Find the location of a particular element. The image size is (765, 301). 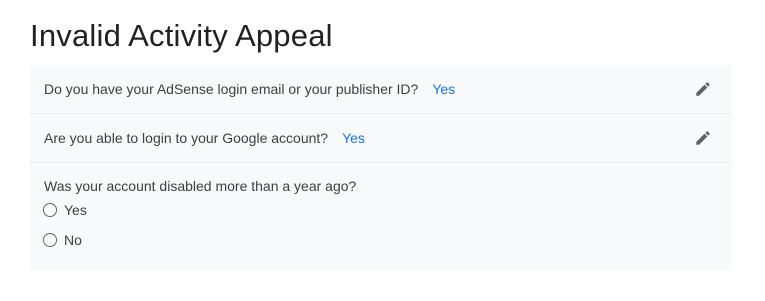

divider is located at coordinates (381, 162).